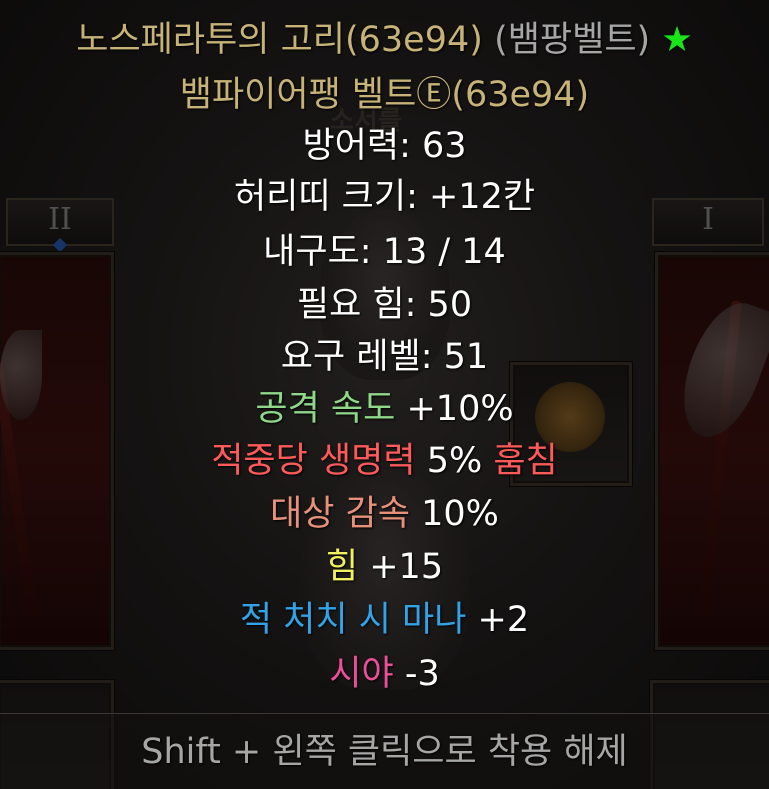 This screenshot has height=789, width=769. Describe the element at coordinates (416, 674) in the screenshot. I see `mod-value: -3` at that location.